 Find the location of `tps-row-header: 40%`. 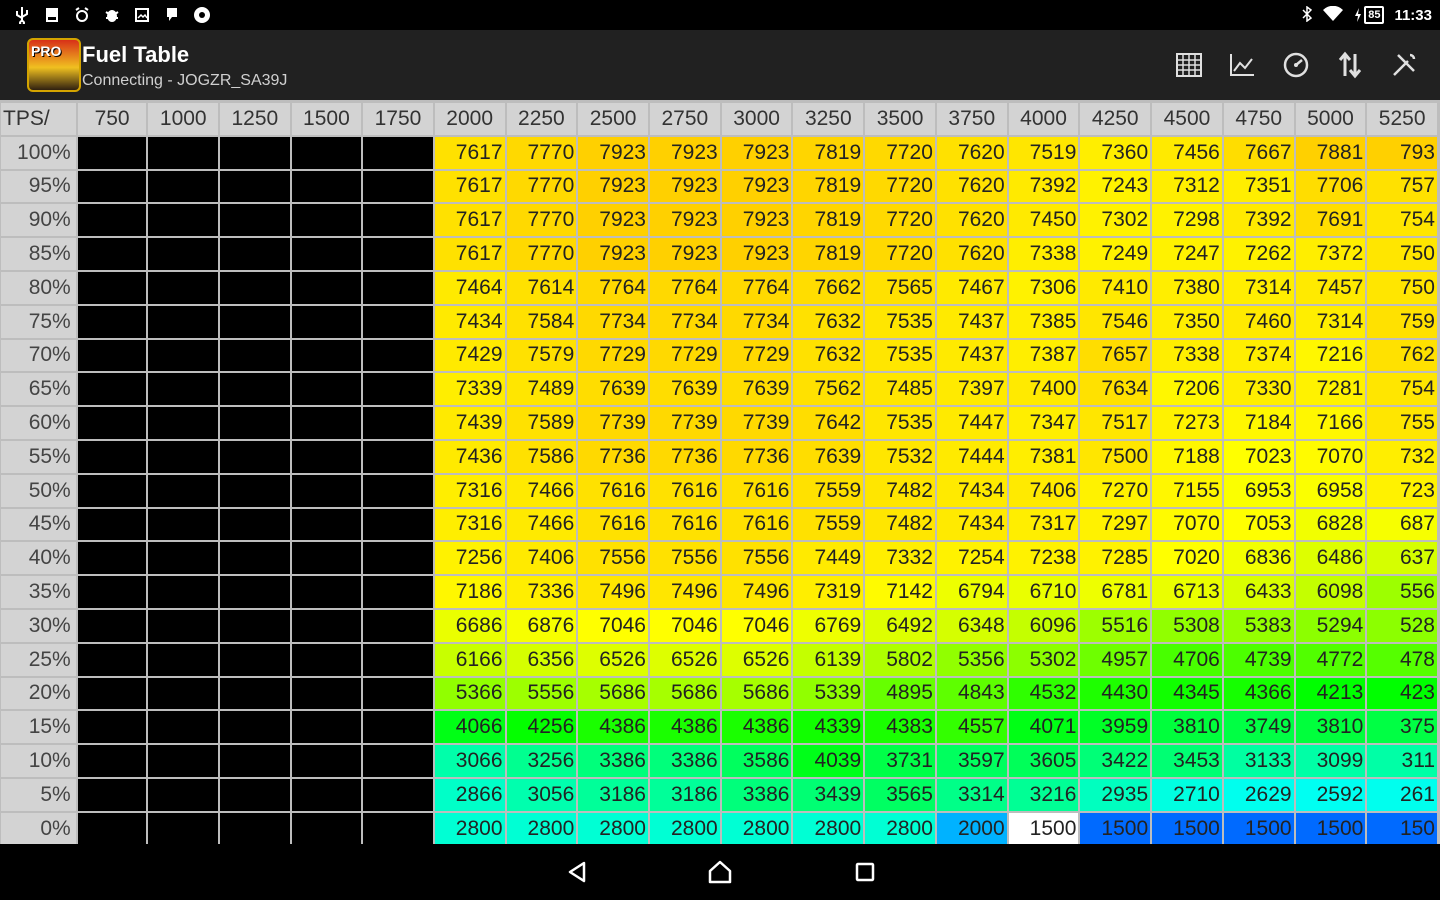

tps-row-header: 40% is located at coordinates (38, 558).